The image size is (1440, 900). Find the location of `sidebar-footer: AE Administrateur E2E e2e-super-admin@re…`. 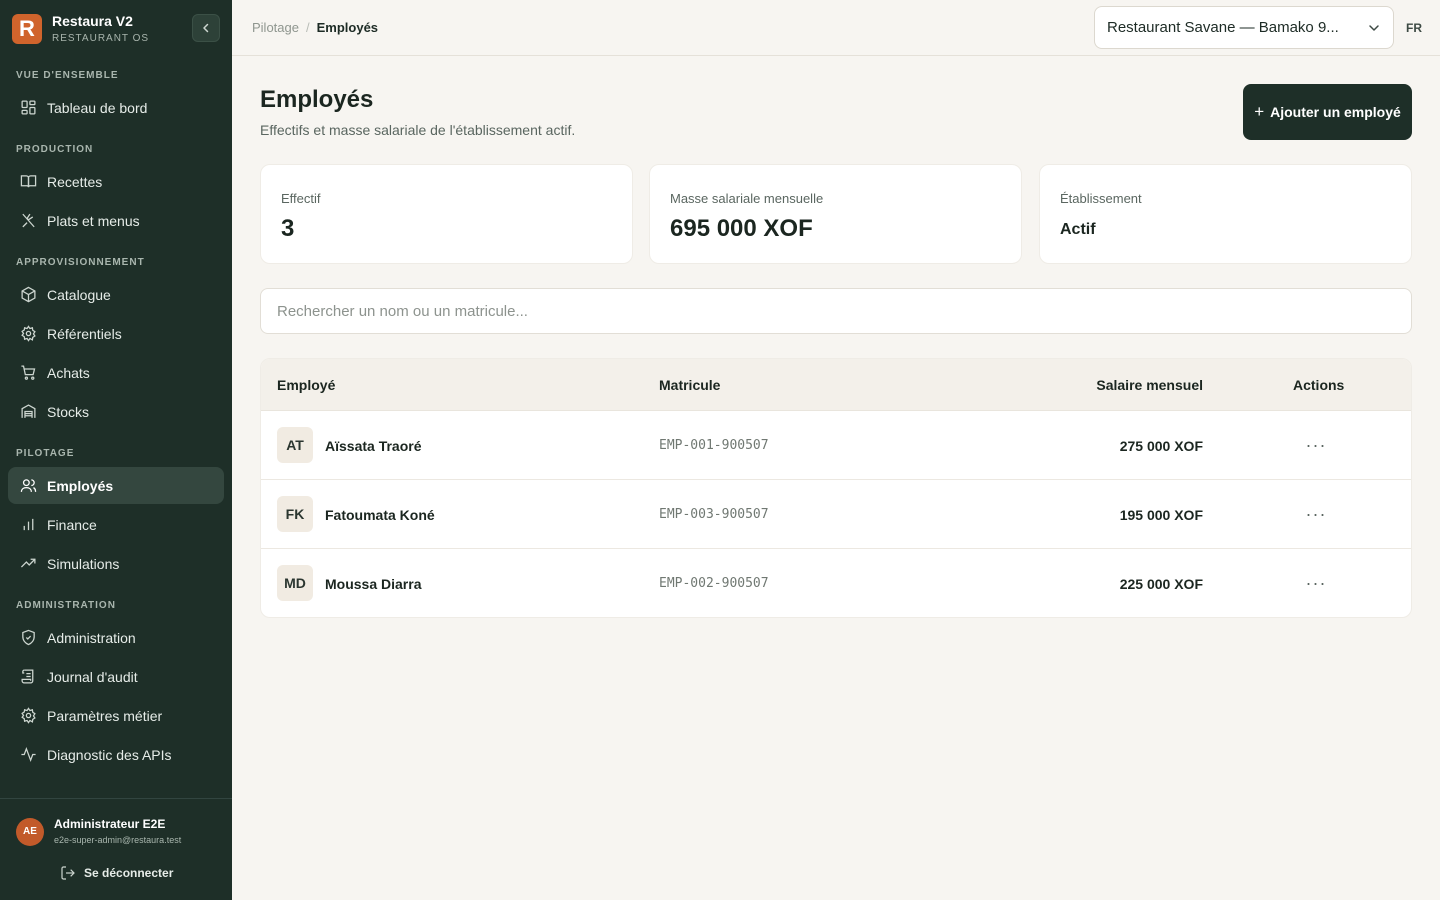

sidebar-footer: AE Administrateur E2E e2e-super-admin@re… is located at coordinates (116, 849).